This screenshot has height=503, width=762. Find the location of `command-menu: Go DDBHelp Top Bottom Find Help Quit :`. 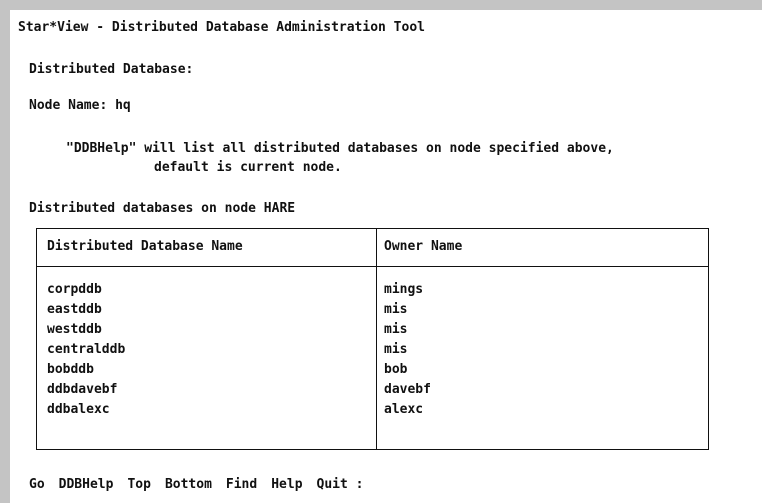

command-menu: Go DDBHelp Top Bottom Find Help Quit : is located at coordinates (196, 485).